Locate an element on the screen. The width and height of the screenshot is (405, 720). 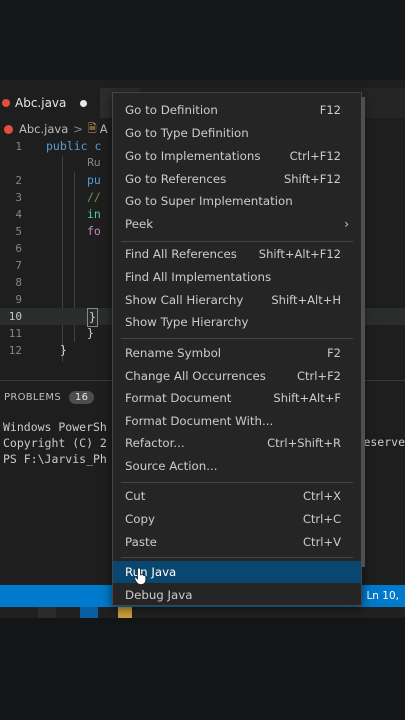
chevron-right-icon: › is located at coordinates (346, 224).